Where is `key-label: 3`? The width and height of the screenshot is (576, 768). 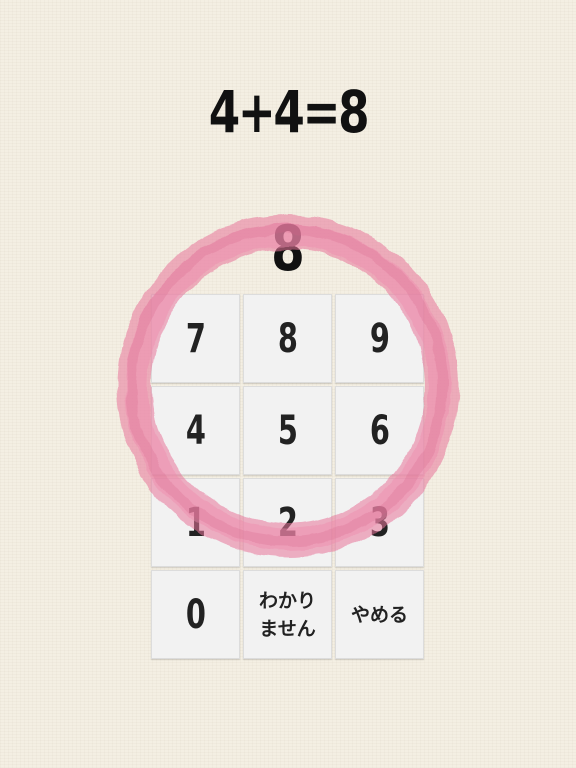
key-label: 3 is located at coordinates (379, 522).